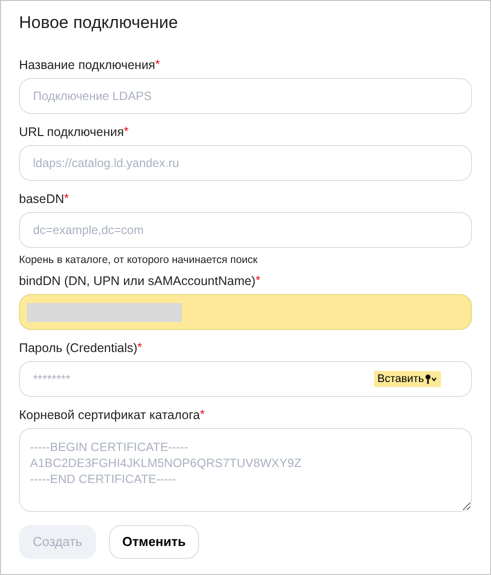 This screenshot has width=491, height=575. Describe the element at coordinates (245, 470) in the screenshot. I see `certificate-field: -----BEGIN CERTIFICATE----- A1BC2DE3FGHI4JKLM5NOP6QRS7TUV8WXY9Z -----END CERTIFICATE-----` at that location.